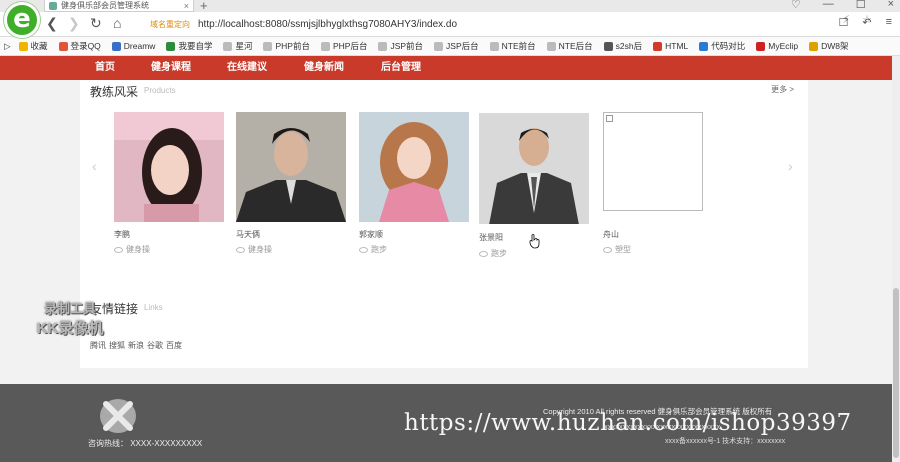 The height and width of the screenshot is (462, 900). Describe the element at coordinates (247, 68) in the screenshot. I see `nav-suggestions: 在线建议` at that location.